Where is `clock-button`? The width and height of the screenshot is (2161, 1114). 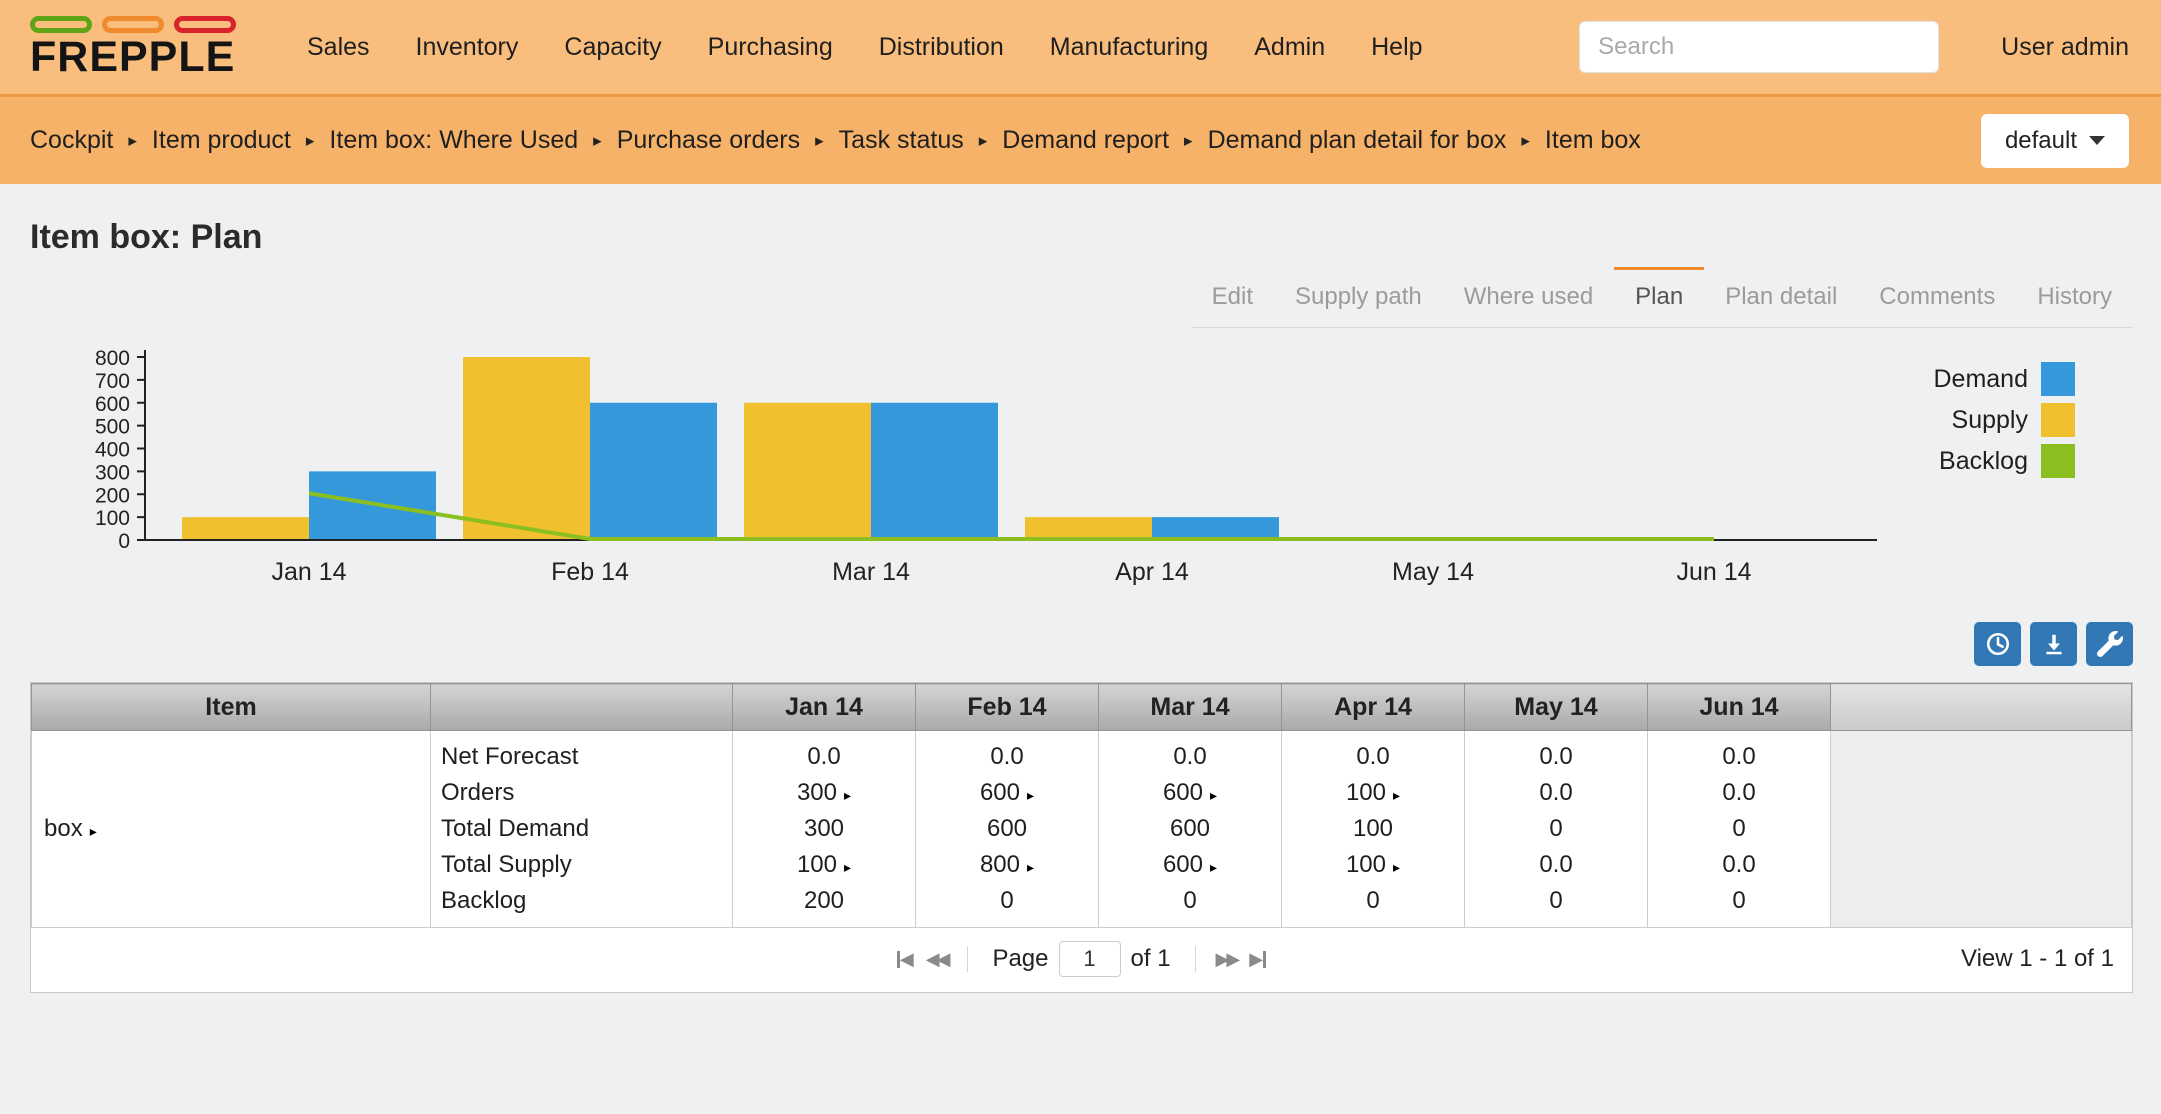
clock-button is located at coordinates (1997, 644).